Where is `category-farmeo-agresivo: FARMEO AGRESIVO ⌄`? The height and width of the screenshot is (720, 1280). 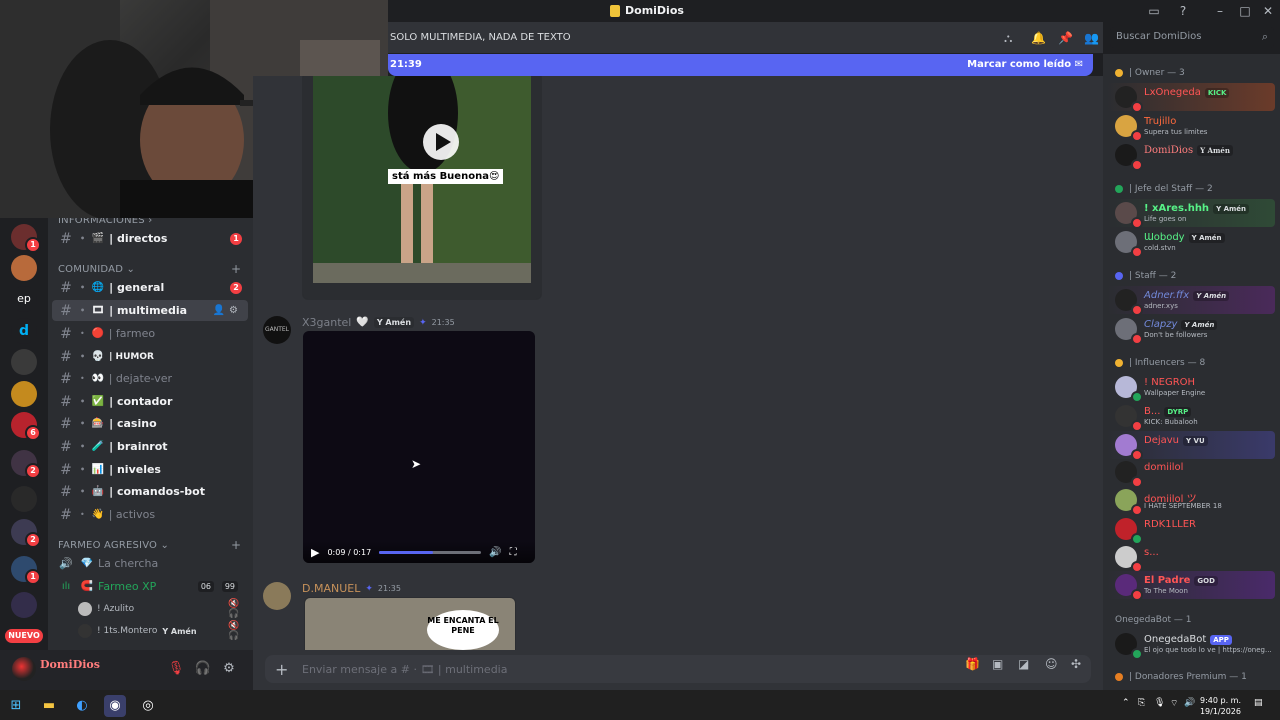 category-farmeo-agresivo: FARMEO AGRESIVO ⌄ is located at coordinates (113, 545).